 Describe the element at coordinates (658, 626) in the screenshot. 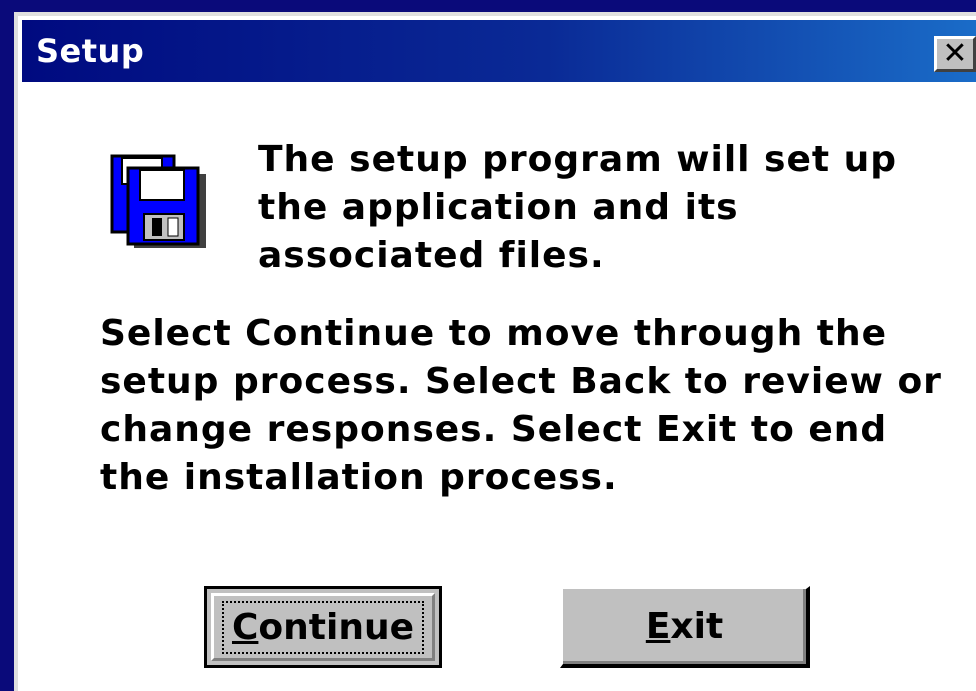

I see `exit-mnemonic: E` at that location.